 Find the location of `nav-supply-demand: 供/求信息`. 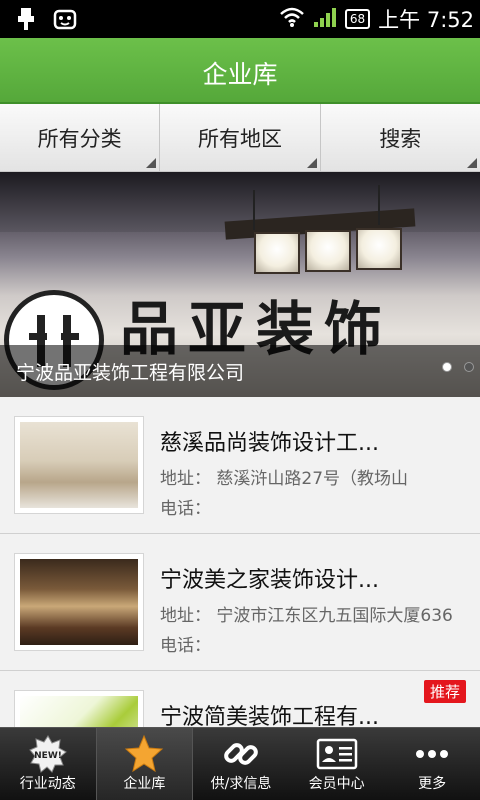

nav-supply-demand: 供/求信息 is located at coordinates (241, 764).